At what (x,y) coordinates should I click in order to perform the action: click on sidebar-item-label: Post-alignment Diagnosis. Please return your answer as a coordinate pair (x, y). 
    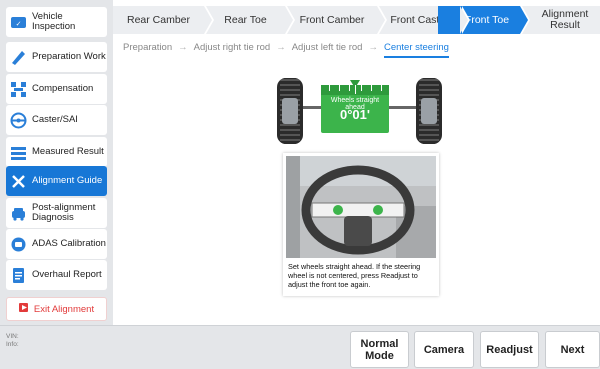
    Looking at the image, I should click on (64, 212).